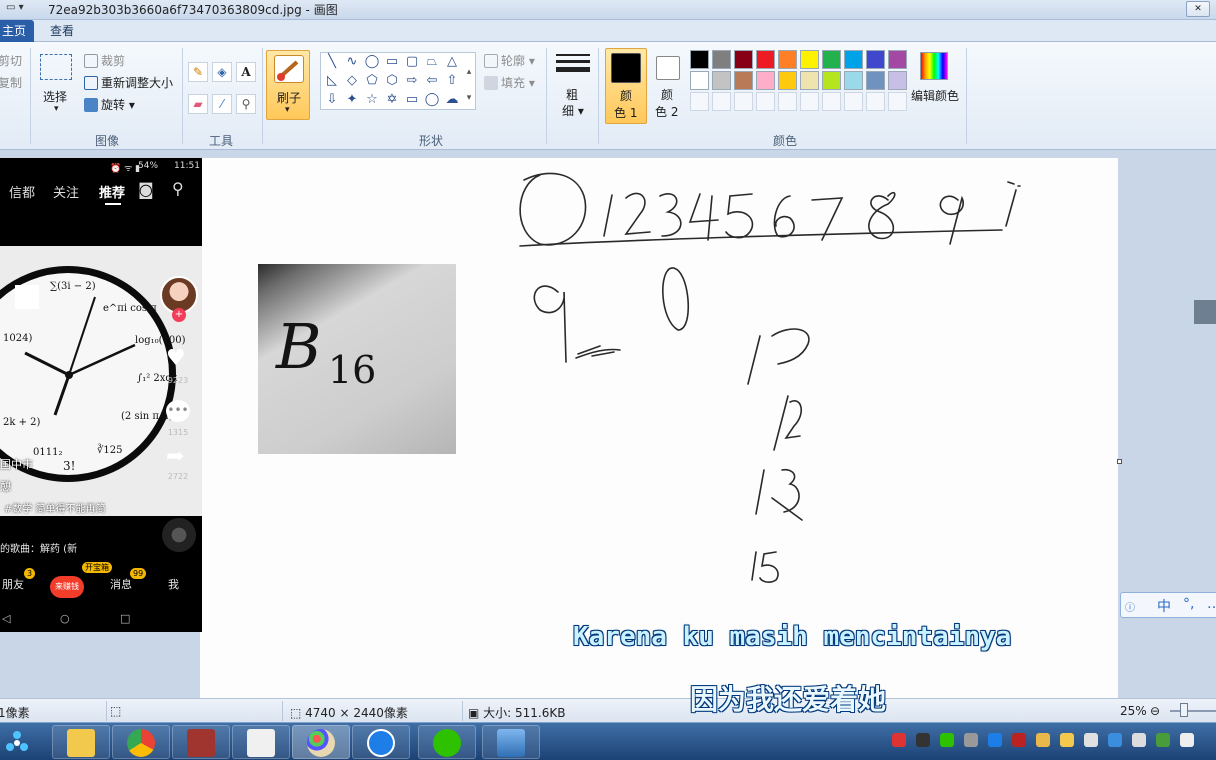 This screenshot has width=1216, height=760. I want to click on taskbar-explorer, so click(81, 742).